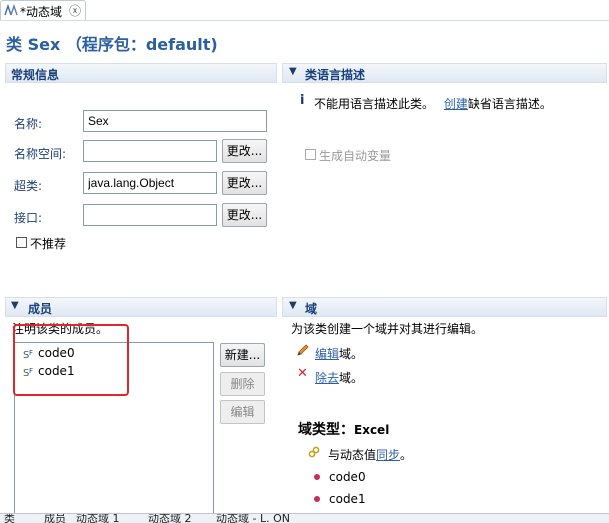 The width and height of the screenshot is (609, 523). Describe the element at coordinates (55, 518) in the screenshot. I see `bottom-tab-members: 成员` at that location.